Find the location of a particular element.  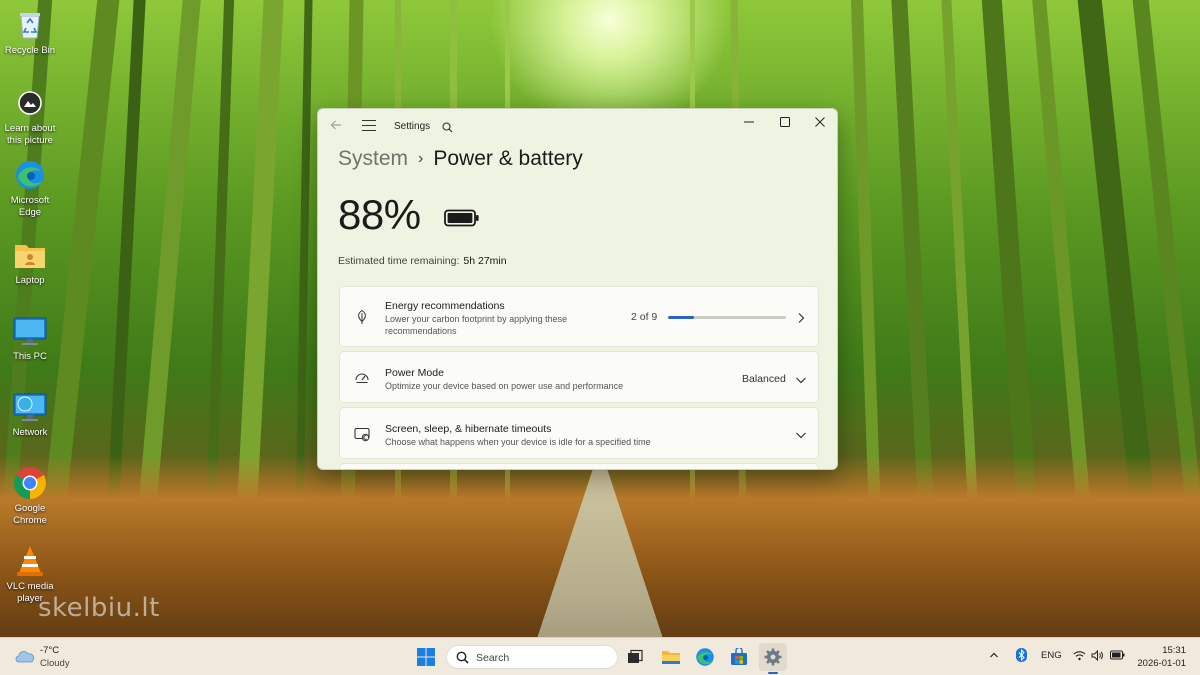

store-button is located at coordinates (739, 657).